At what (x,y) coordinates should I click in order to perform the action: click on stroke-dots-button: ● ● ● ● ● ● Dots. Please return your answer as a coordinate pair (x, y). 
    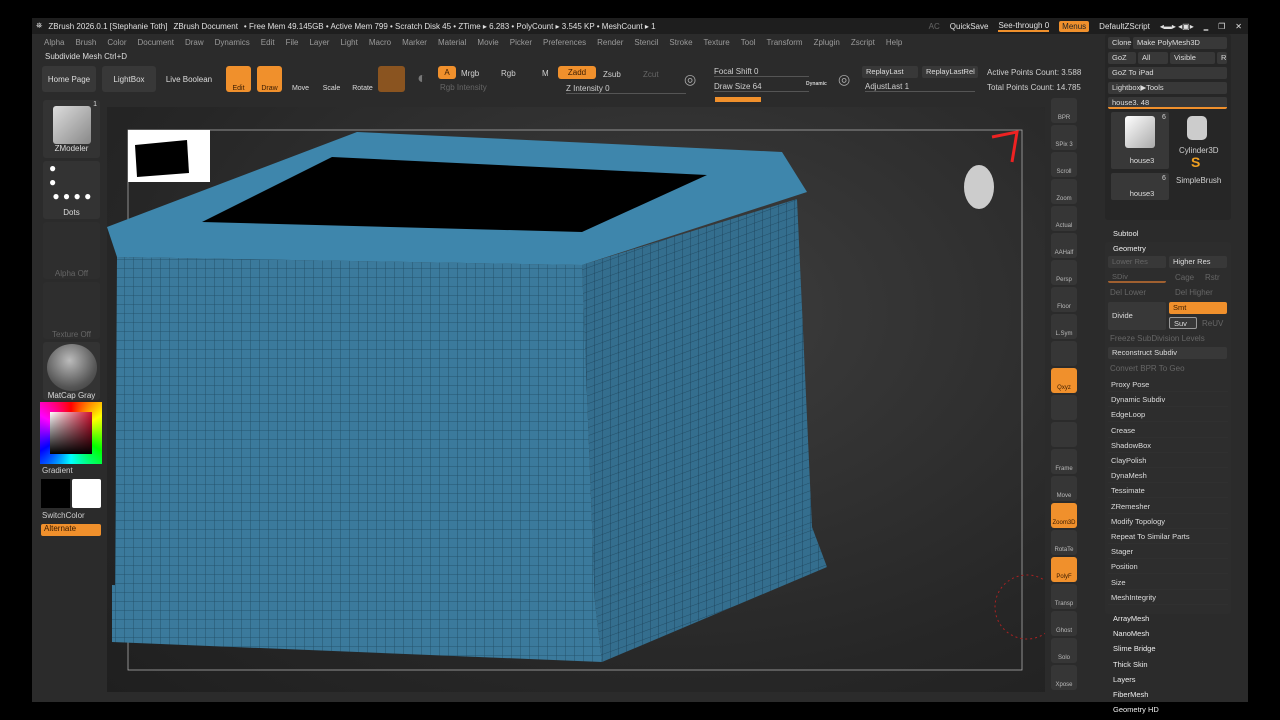
    Looking at the image, I should click on (71, 190).